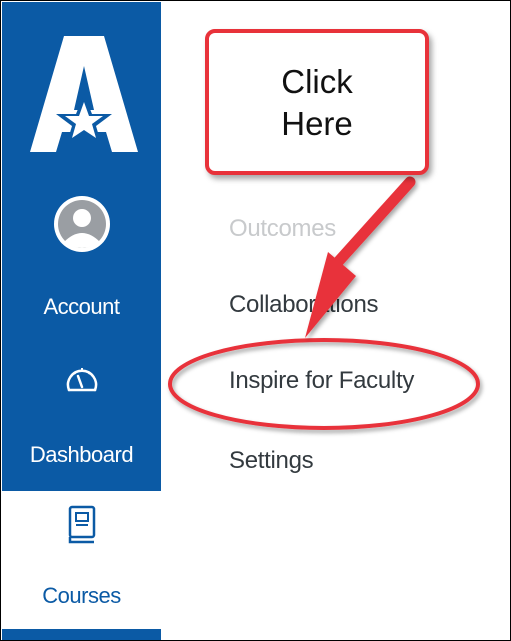  I want to click on nav-courses: Courses, so click(81, 561).